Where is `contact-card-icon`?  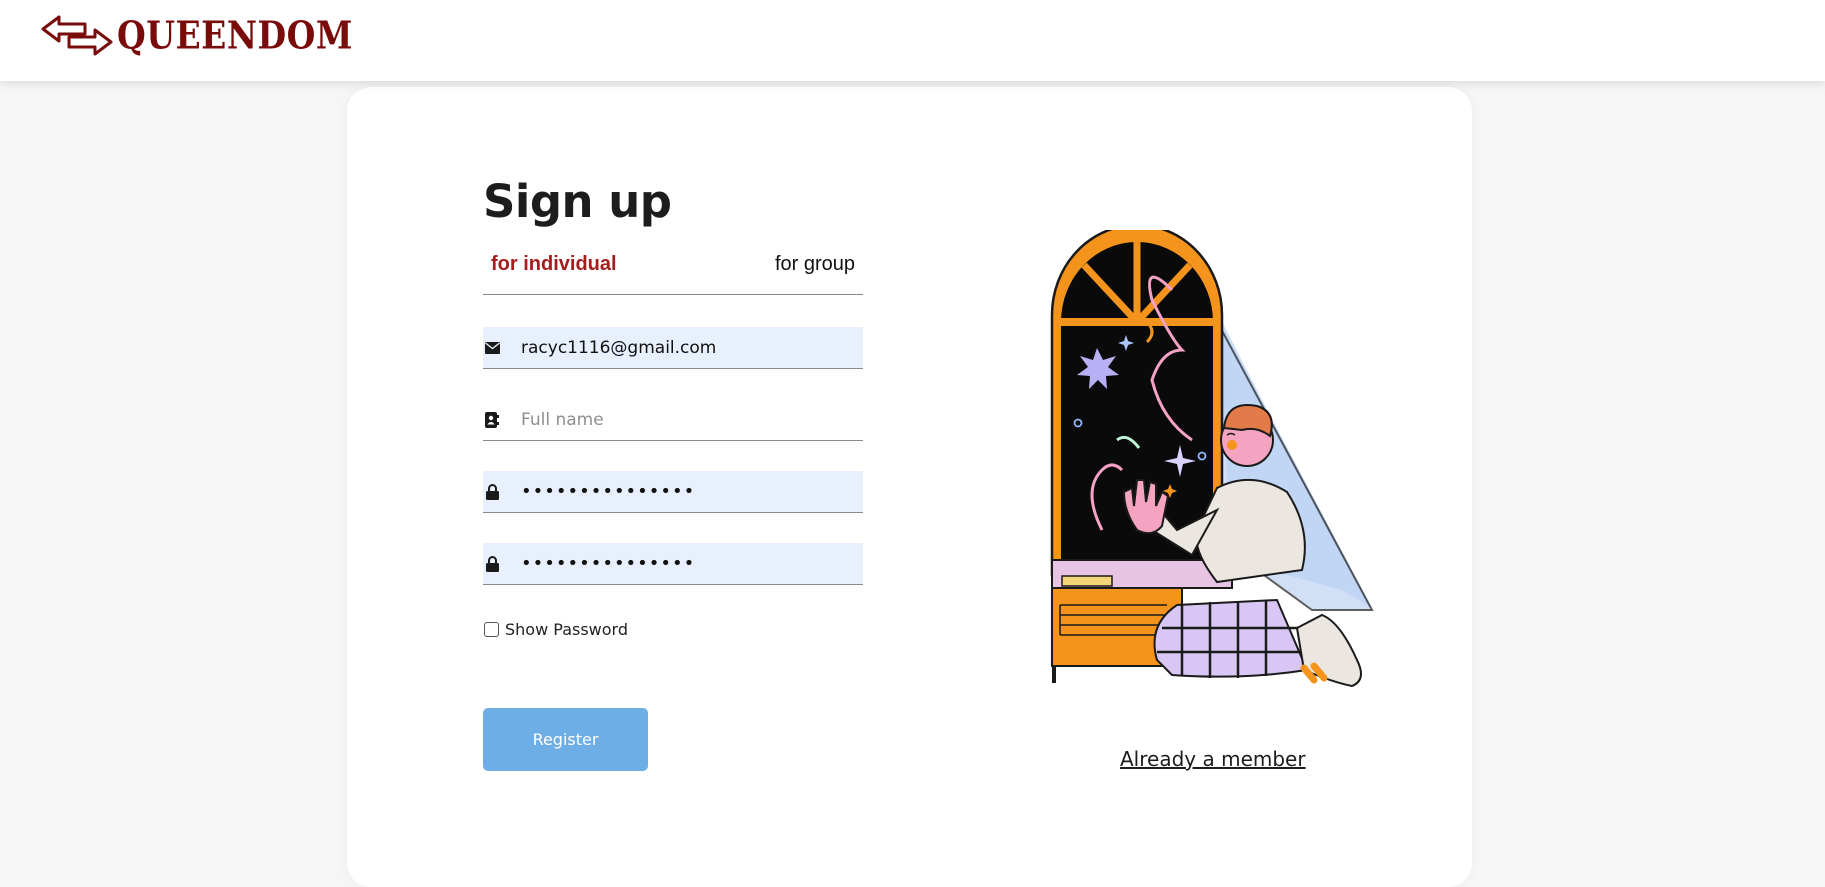 contact-card-icon is located at coordinates (492, 419).